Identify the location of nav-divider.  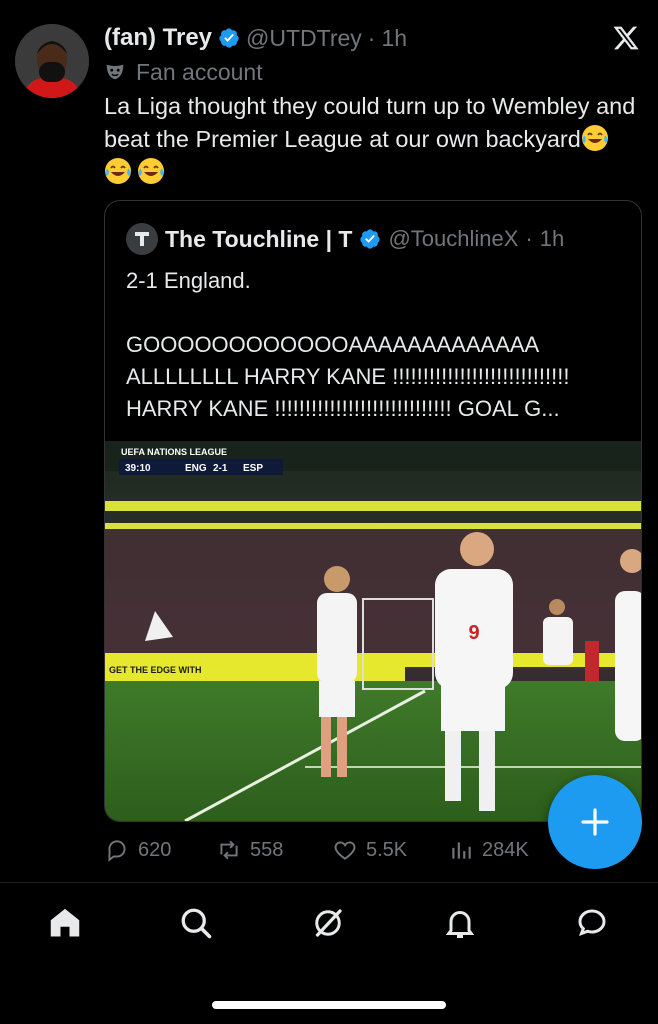
(329, 882).